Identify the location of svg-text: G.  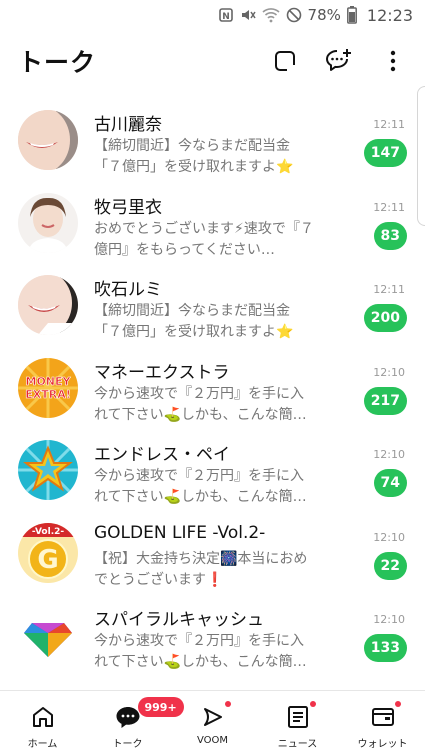
(47, 560).